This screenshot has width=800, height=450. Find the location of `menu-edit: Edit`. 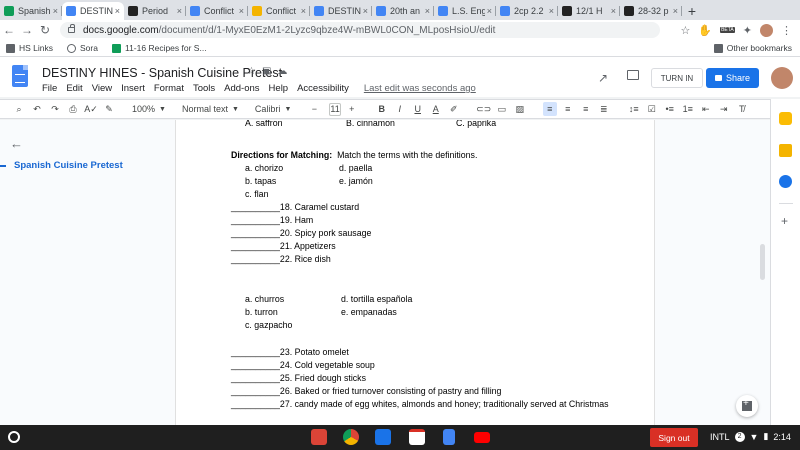

menu-edit: Edit is located at coordinates (74, 88).